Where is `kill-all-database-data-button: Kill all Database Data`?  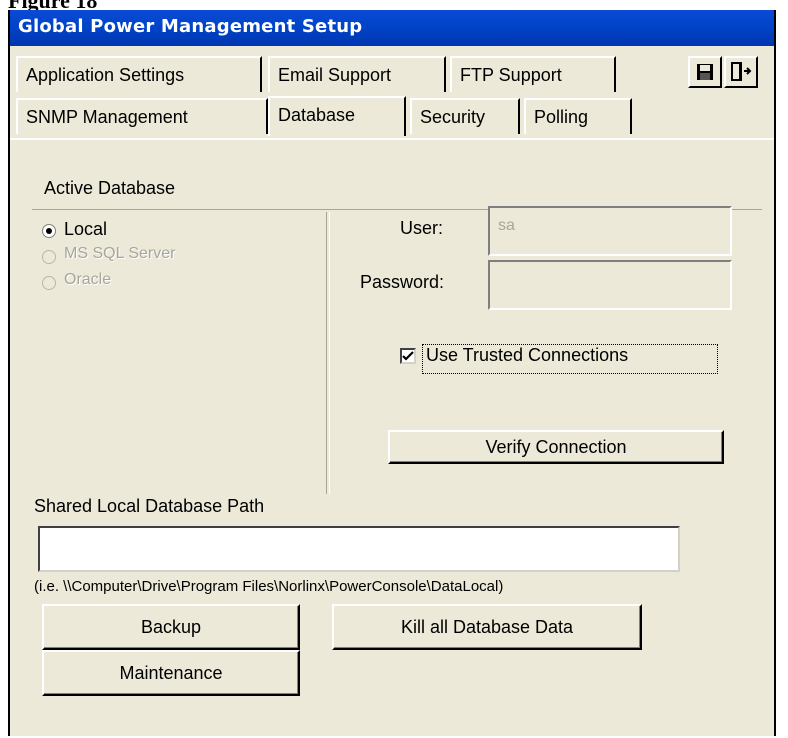
kill-all-database-data-button: Kill all Database Data is located at coordinates (487, 627).